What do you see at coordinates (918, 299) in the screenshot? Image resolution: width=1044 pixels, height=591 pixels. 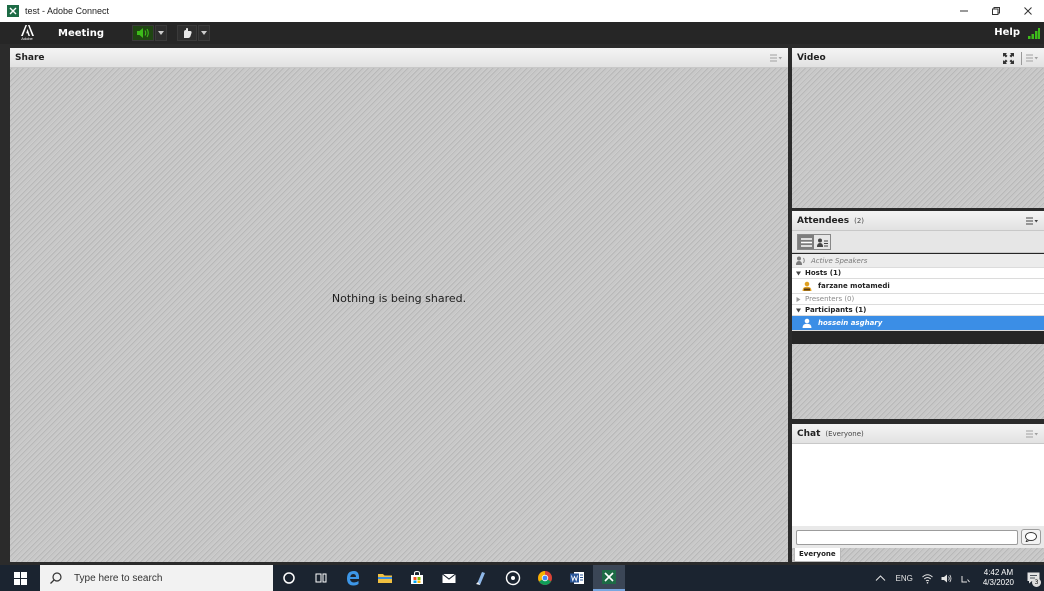 I see `presenters-group-row: Presenters (0)` at bounding box center [918, 299].